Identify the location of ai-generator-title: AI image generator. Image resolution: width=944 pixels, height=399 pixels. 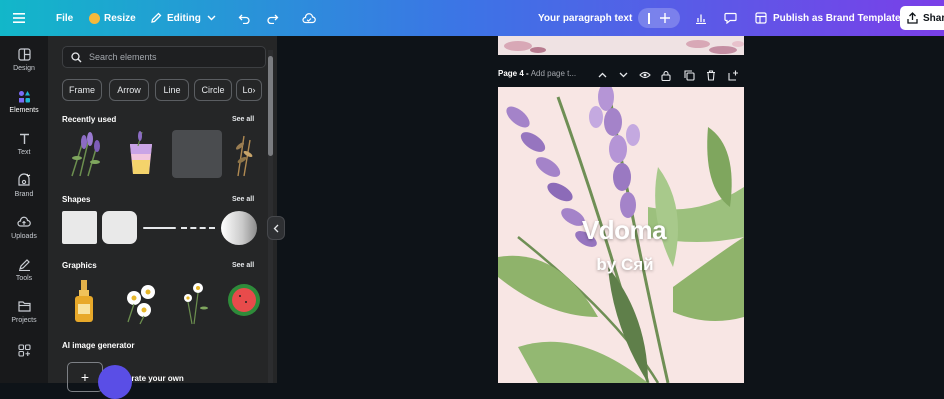
(98, 345).